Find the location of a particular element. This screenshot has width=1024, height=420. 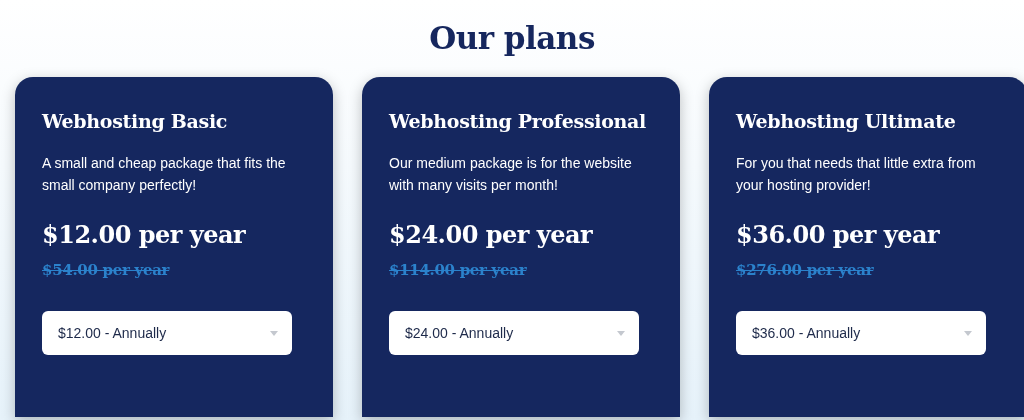

billing-dropdown: $24.00 - Annually is located at coordinates (514, 333).